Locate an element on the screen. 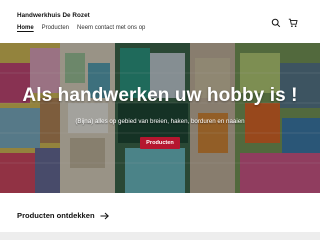 The image size is (320, 240). nav-producten: Producten is located at coordinates (55, 28).